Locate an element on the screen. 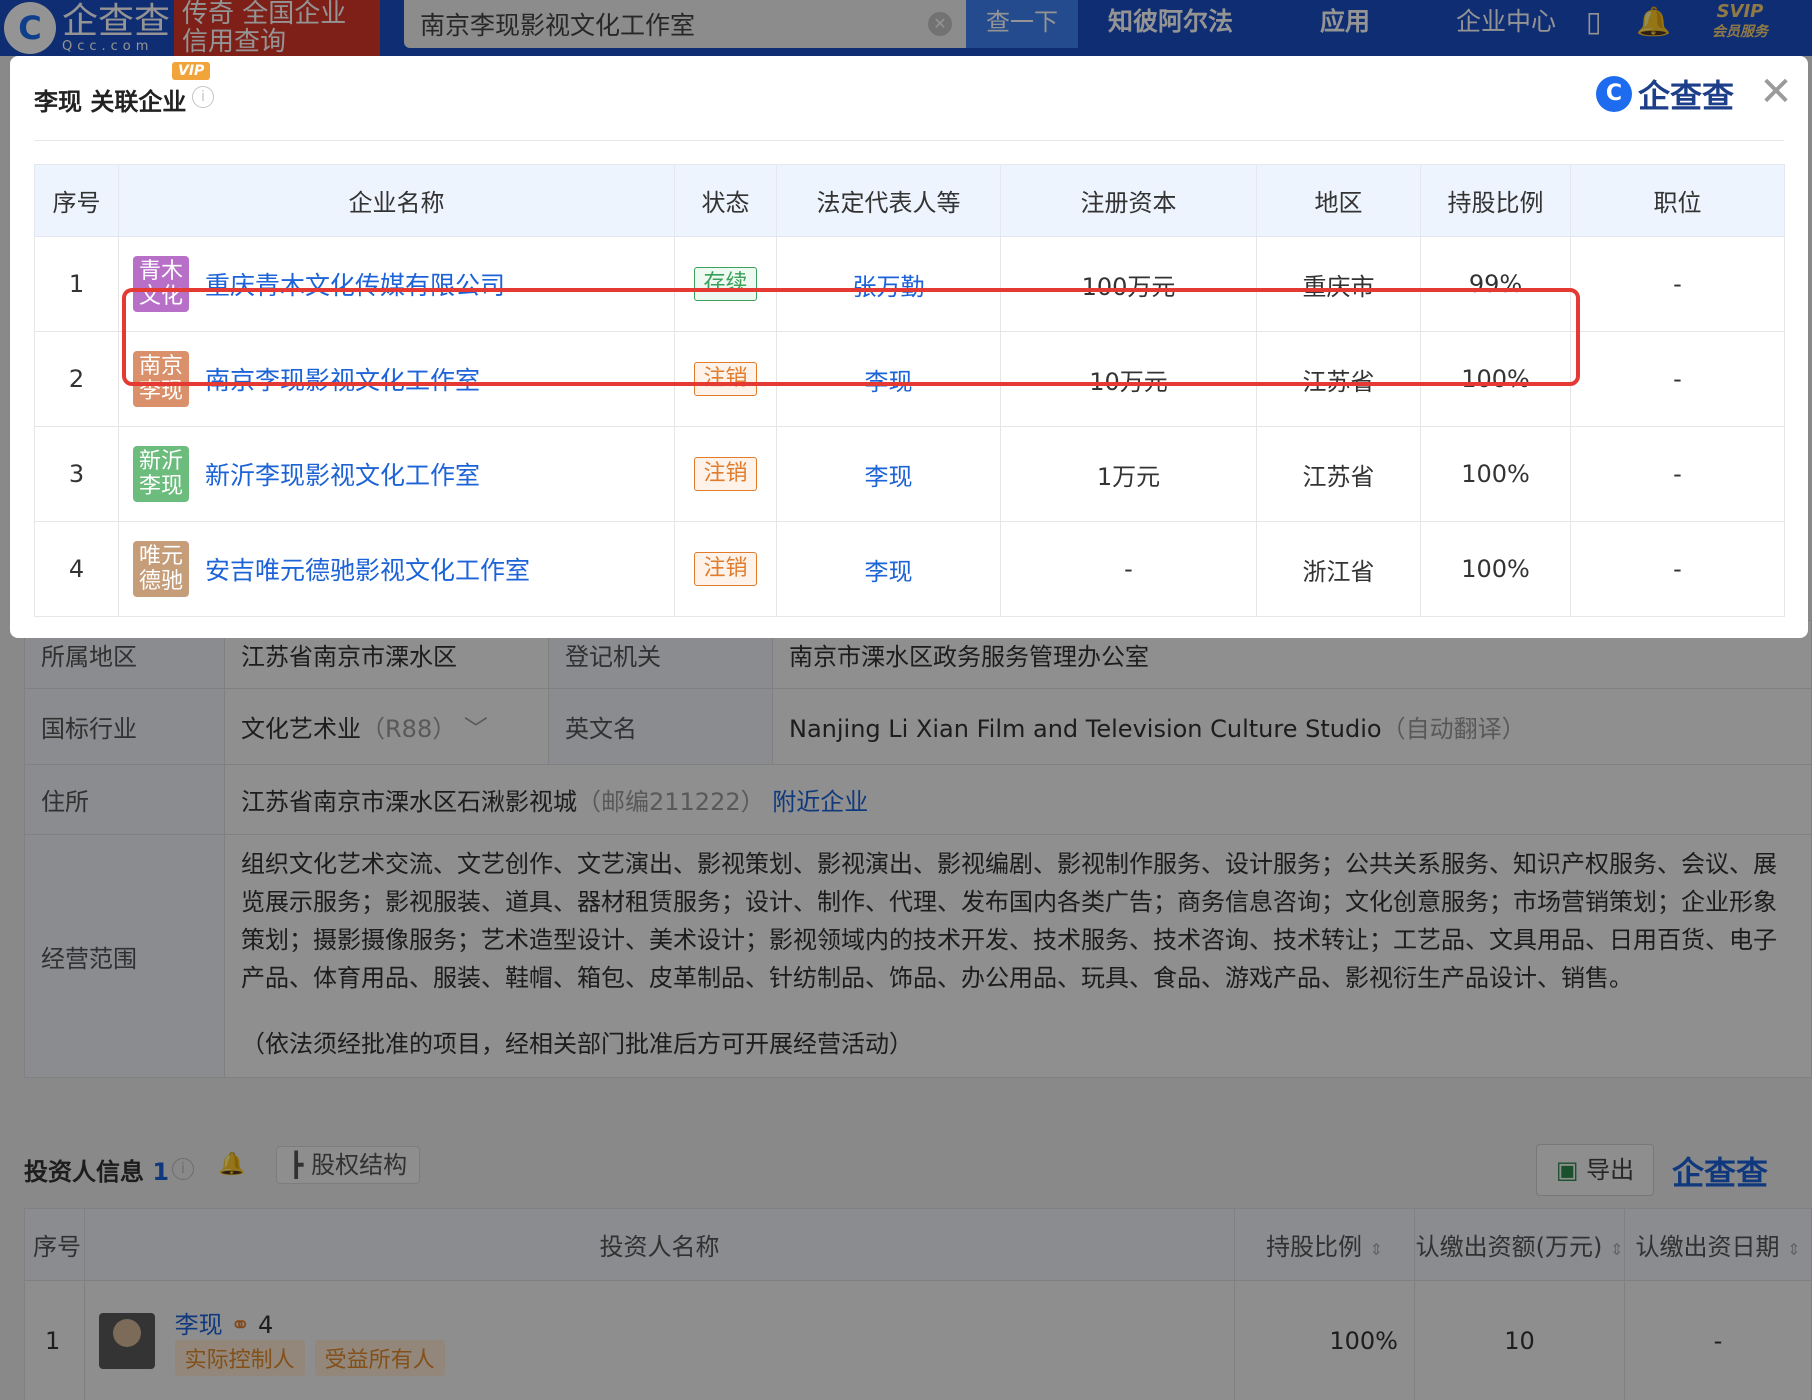 Image resolution: width=1812 pixels, height=1400 pixels. table-row: 4 唯元德驰 安吉唯元德驰影视文化工作室 注销 李现 - 浙江省 100% - is located at coordinates (909, 569).